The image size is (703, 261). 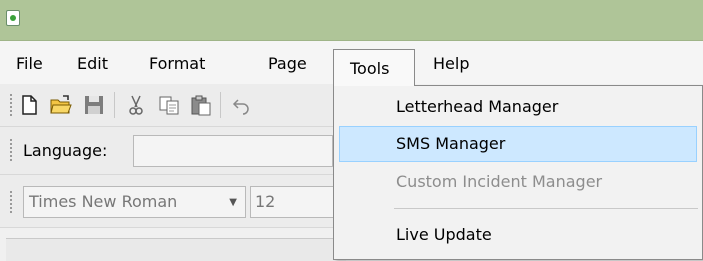 I want to click on menu-item-label: Letterhead Manager, so click(x=477, y=106).